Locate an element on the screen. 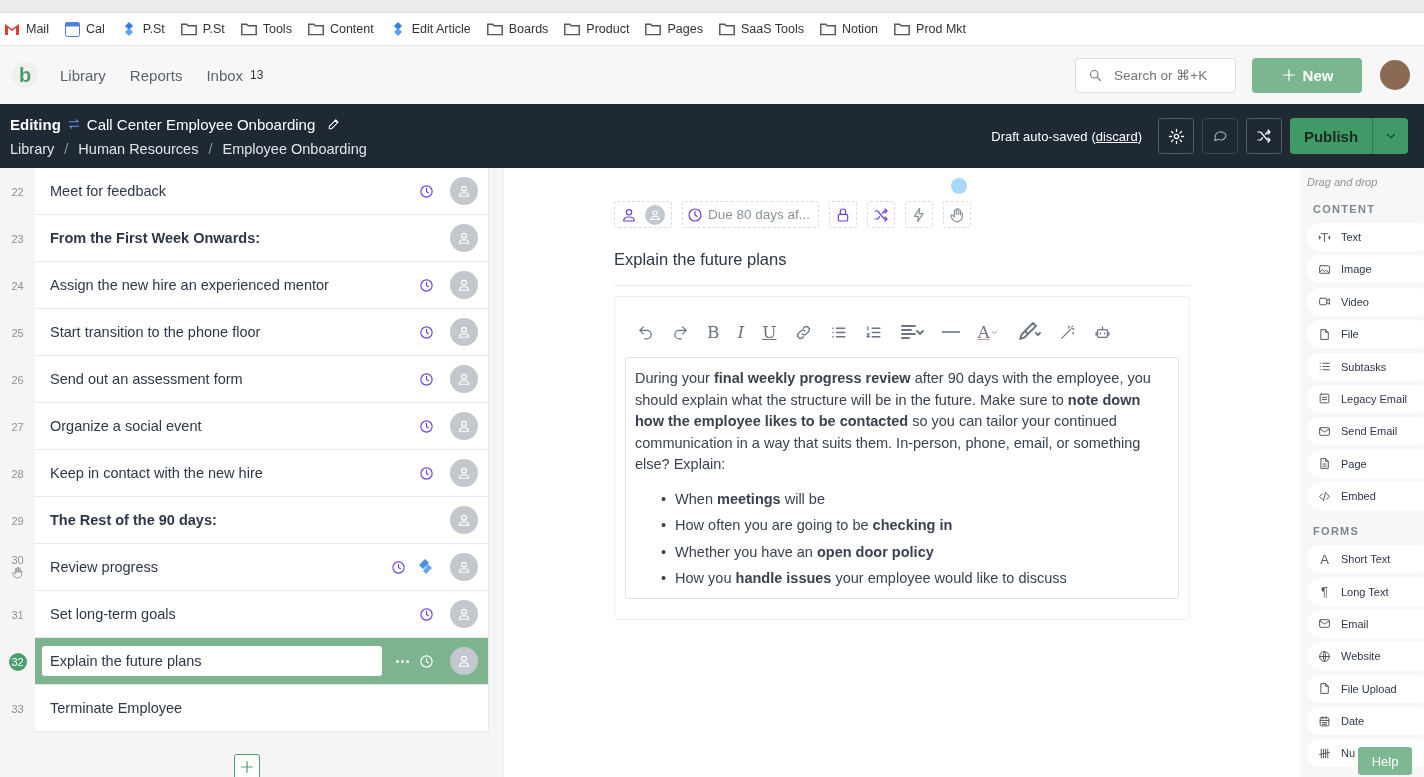 The image size is (1424, 777). bookmark: Notion is located at coordinates (849, 29).